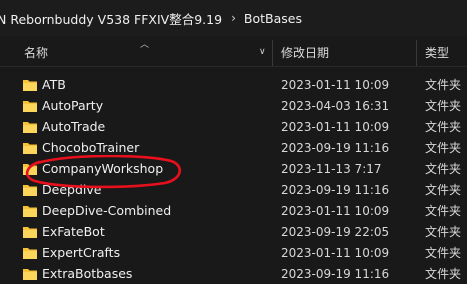 This screenshot has width=467, height=284. What do you see at coordinates (233, 274) in the screenshot?
I see `list-item: ExtraBotbases 2023-09-19 11:16 文件夹` at bounding box center [233, 274].